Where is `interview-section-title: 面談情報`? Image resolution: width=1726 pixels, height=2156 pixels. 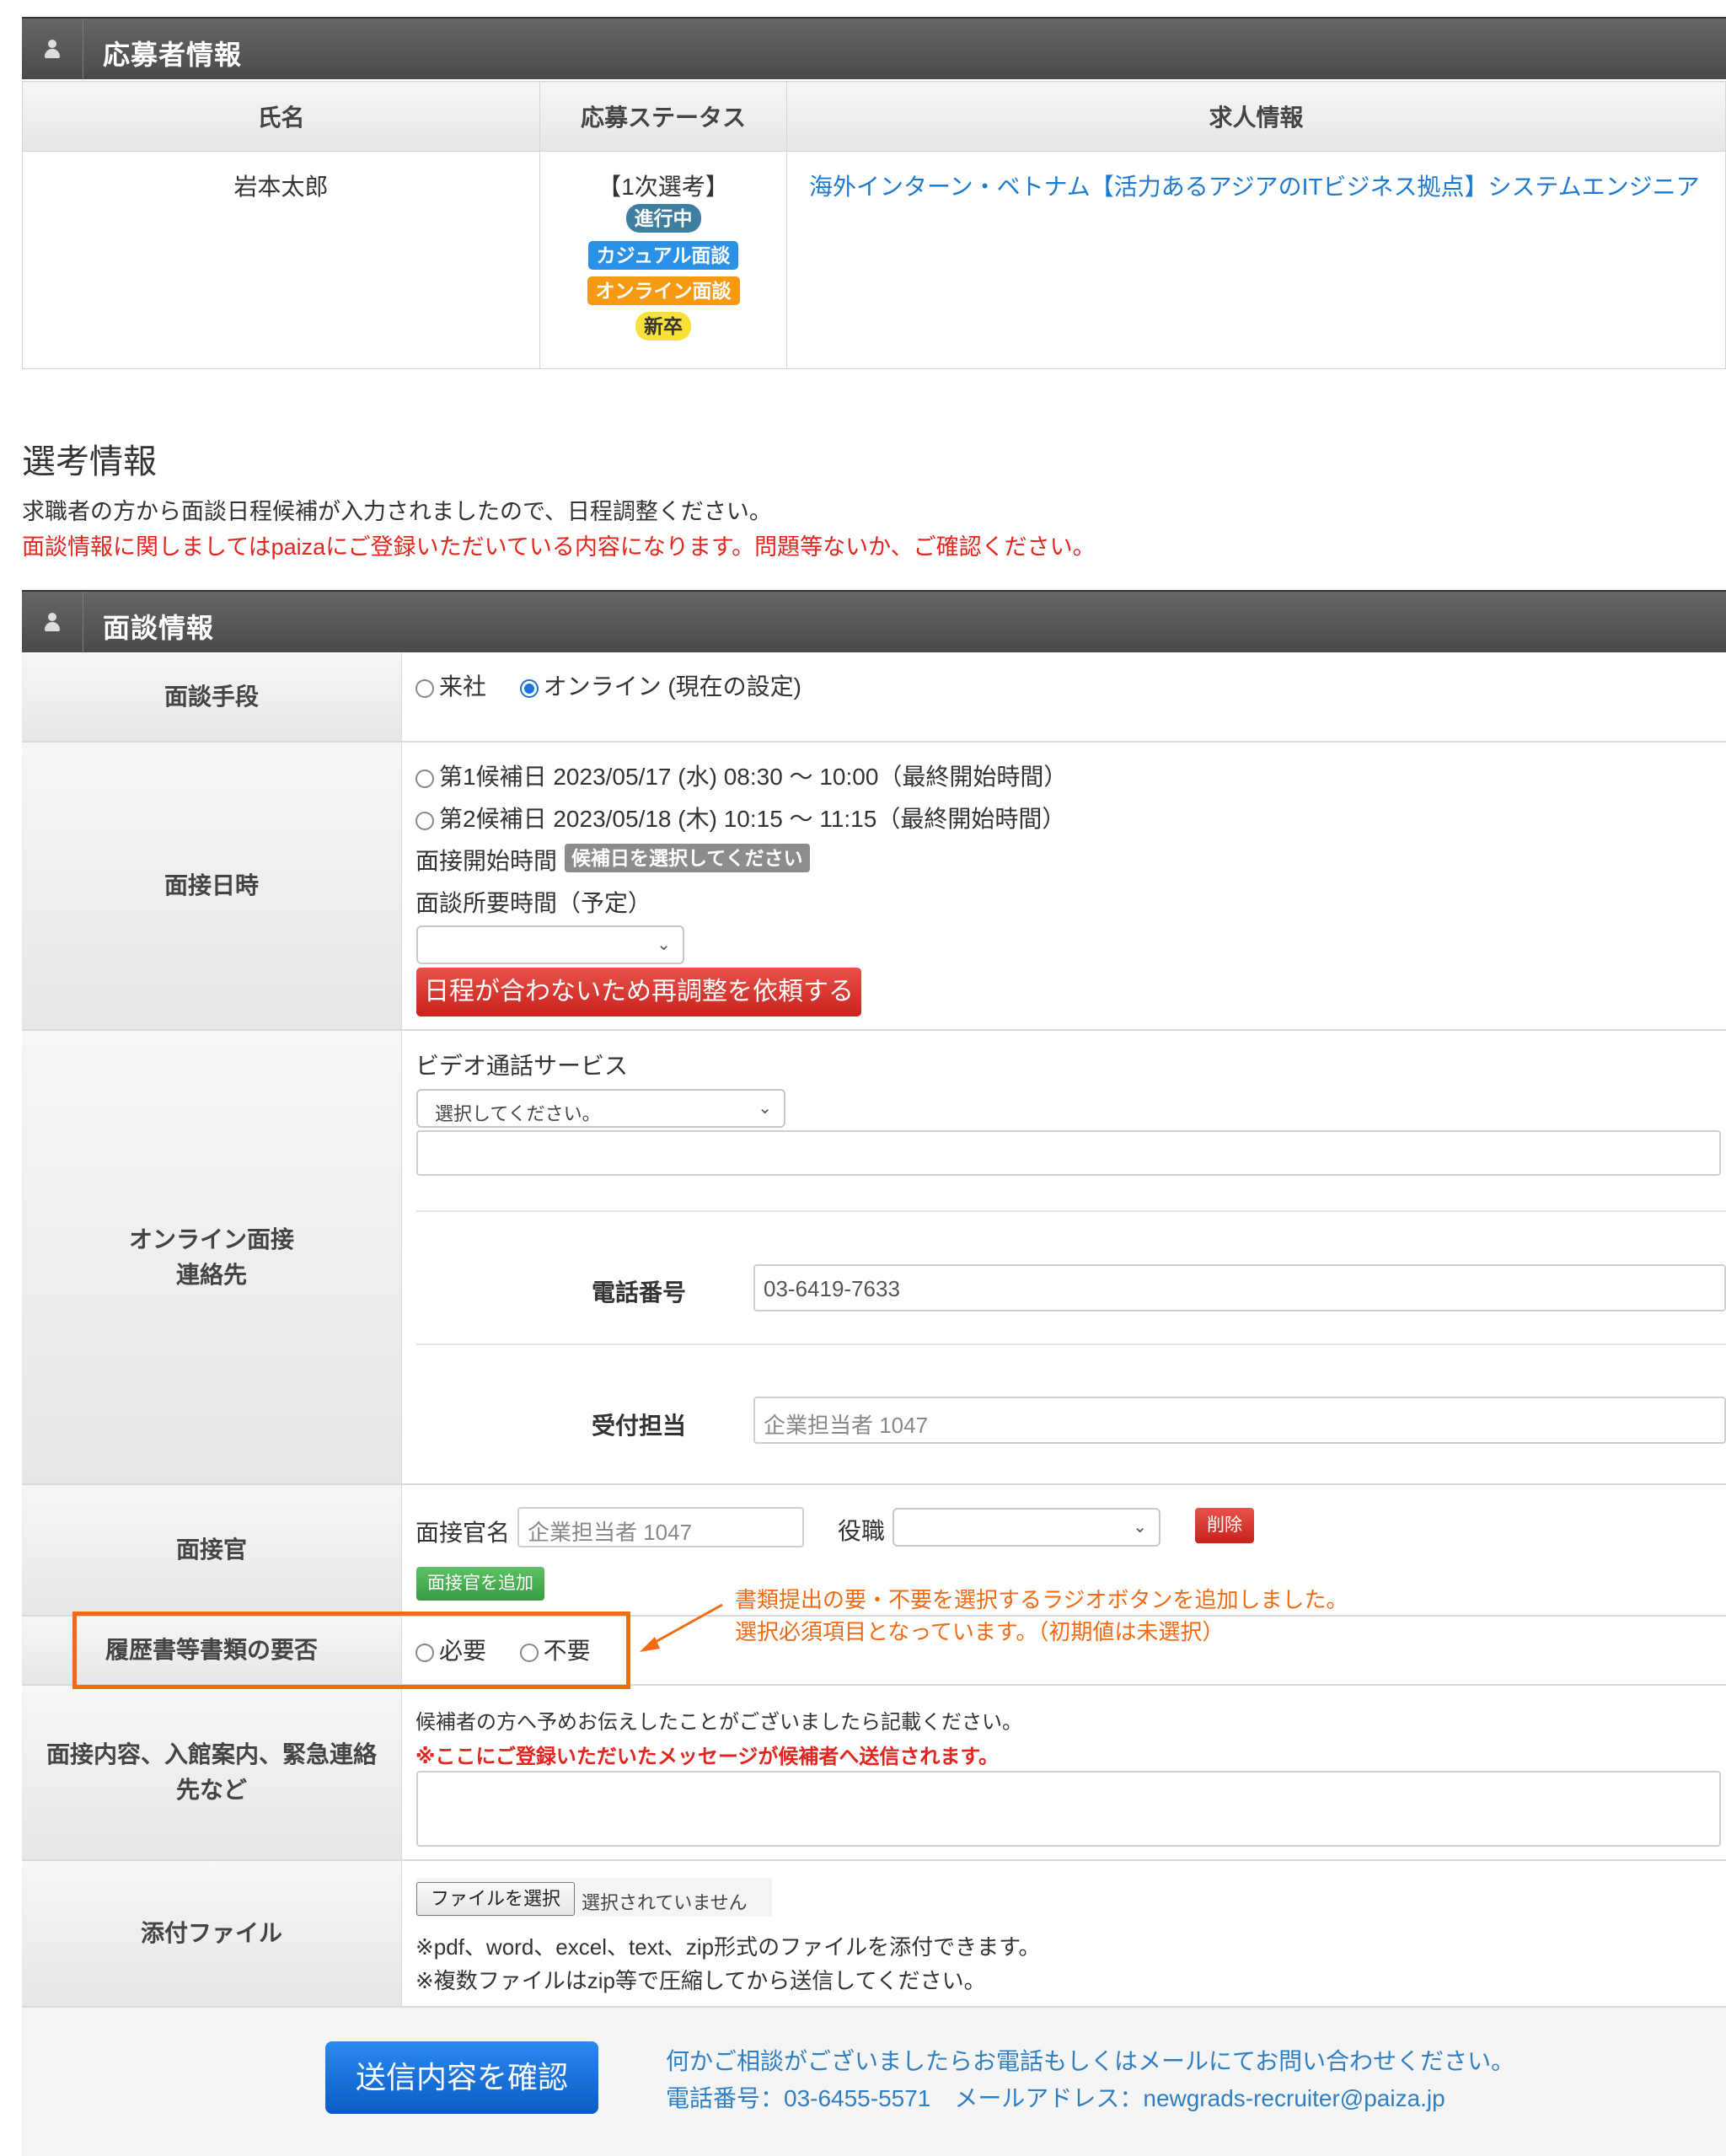 interview-section-title: 面談情報 is located at coordinates (159, 628).